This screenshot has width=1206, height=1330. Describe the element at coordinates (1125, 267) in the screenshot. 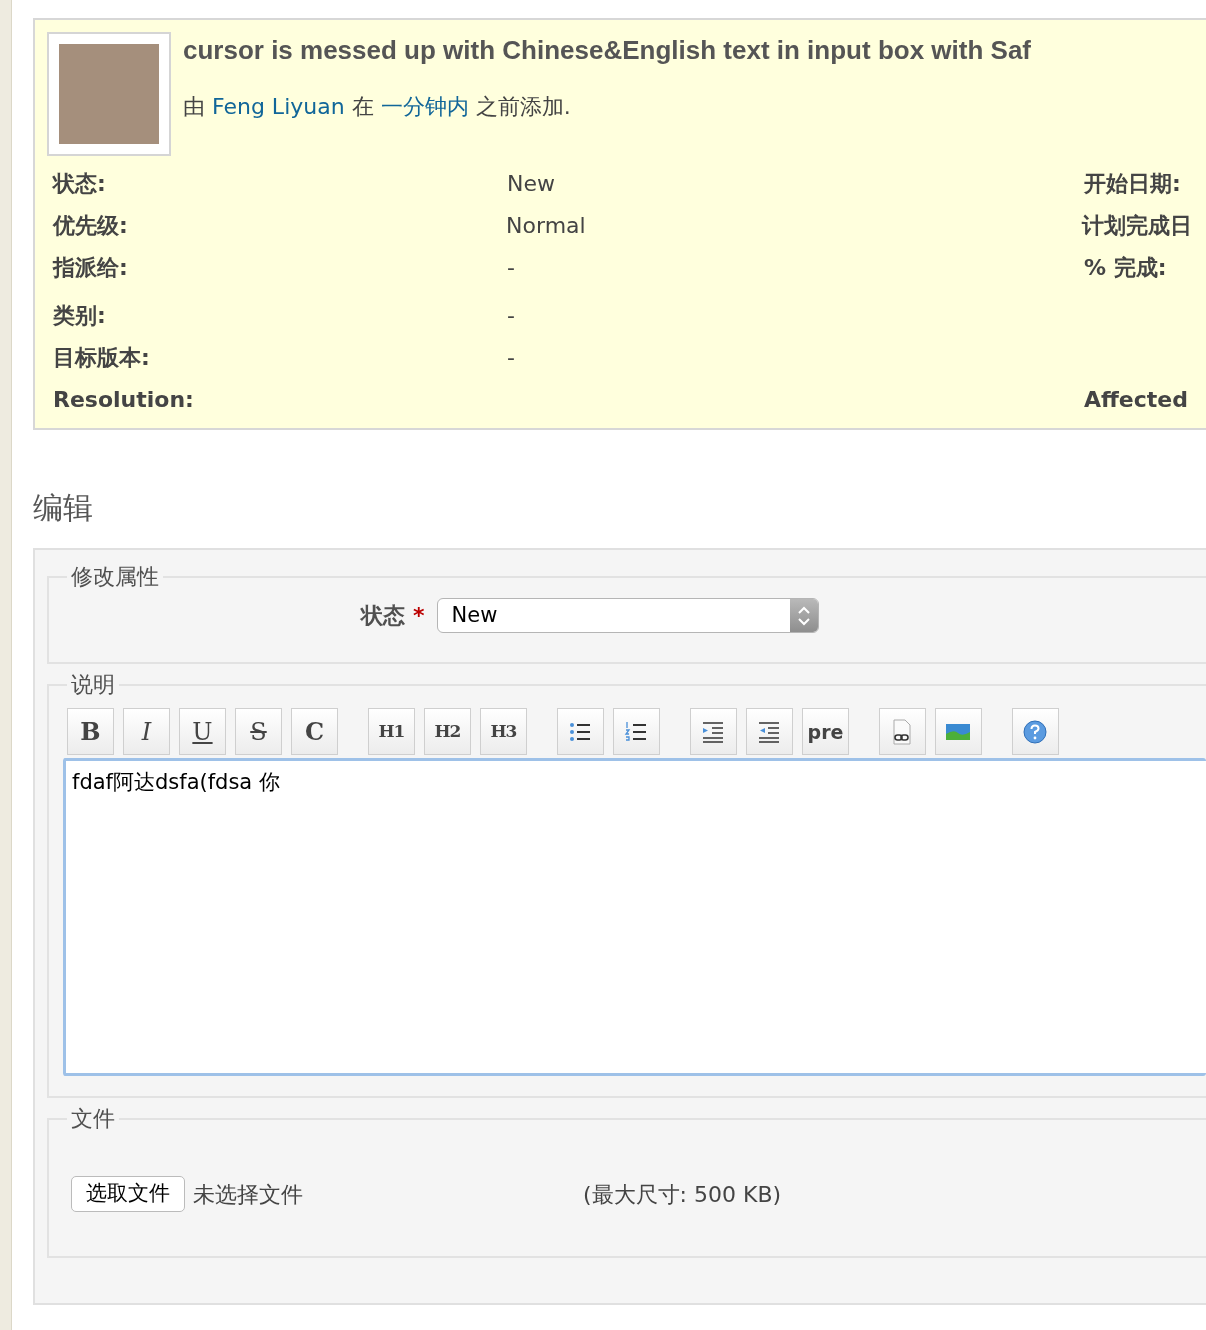

I see `attribute-label: % 完成:` at that location.